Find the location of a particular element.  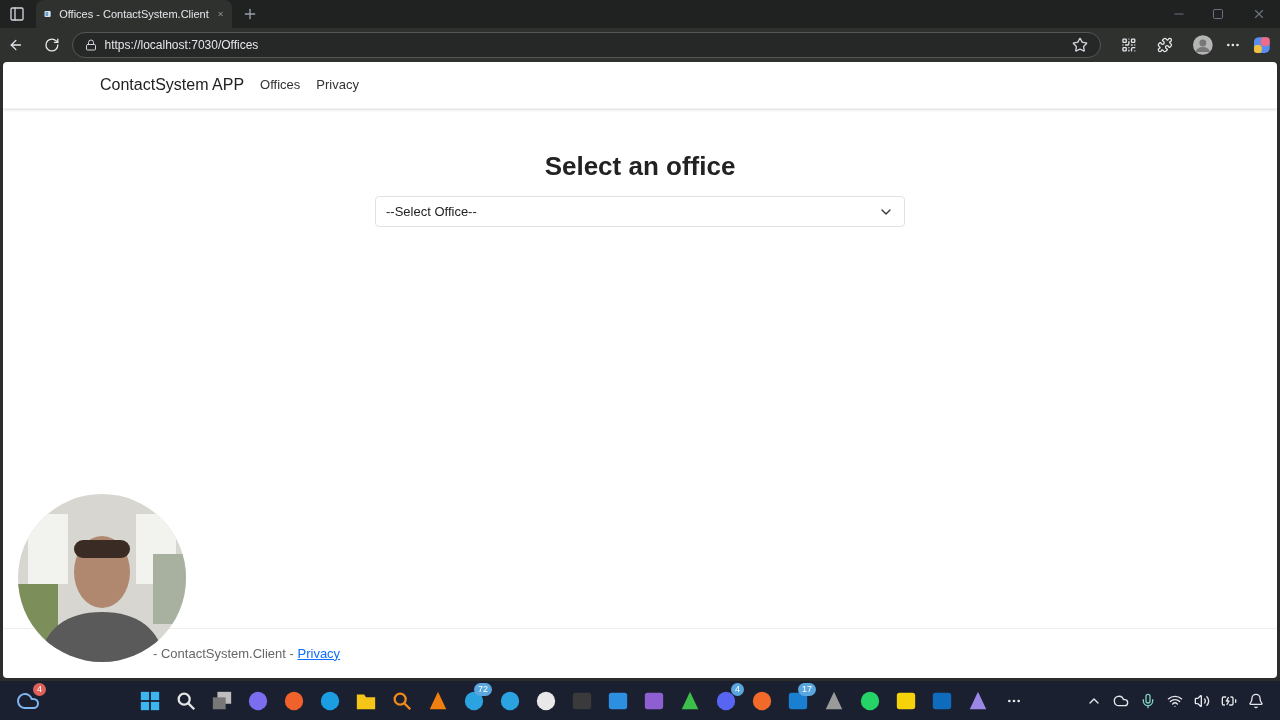

copilot-icon is located at coordinates (1262, 45).